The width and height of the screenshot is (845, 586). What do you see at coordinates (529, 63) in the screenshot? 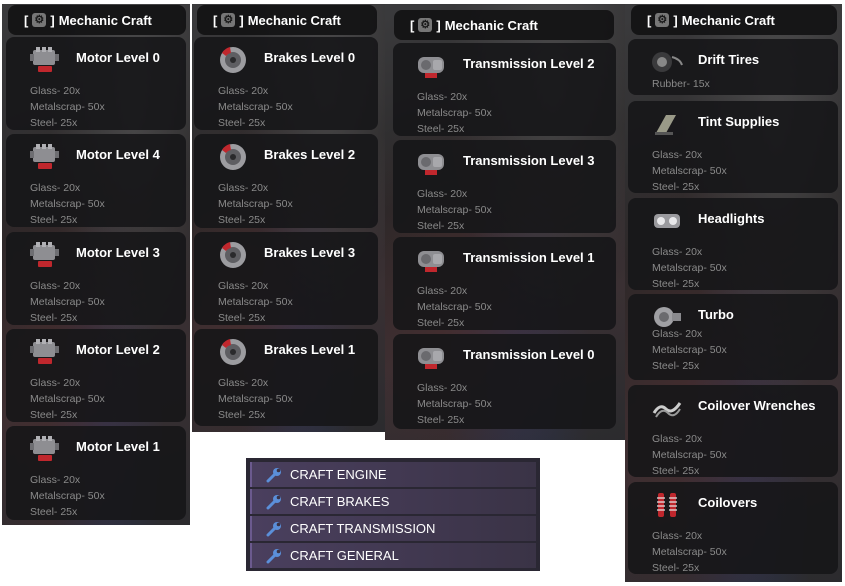
I see `item-title: Transmission Level 2` at bounding box center [529, 63].